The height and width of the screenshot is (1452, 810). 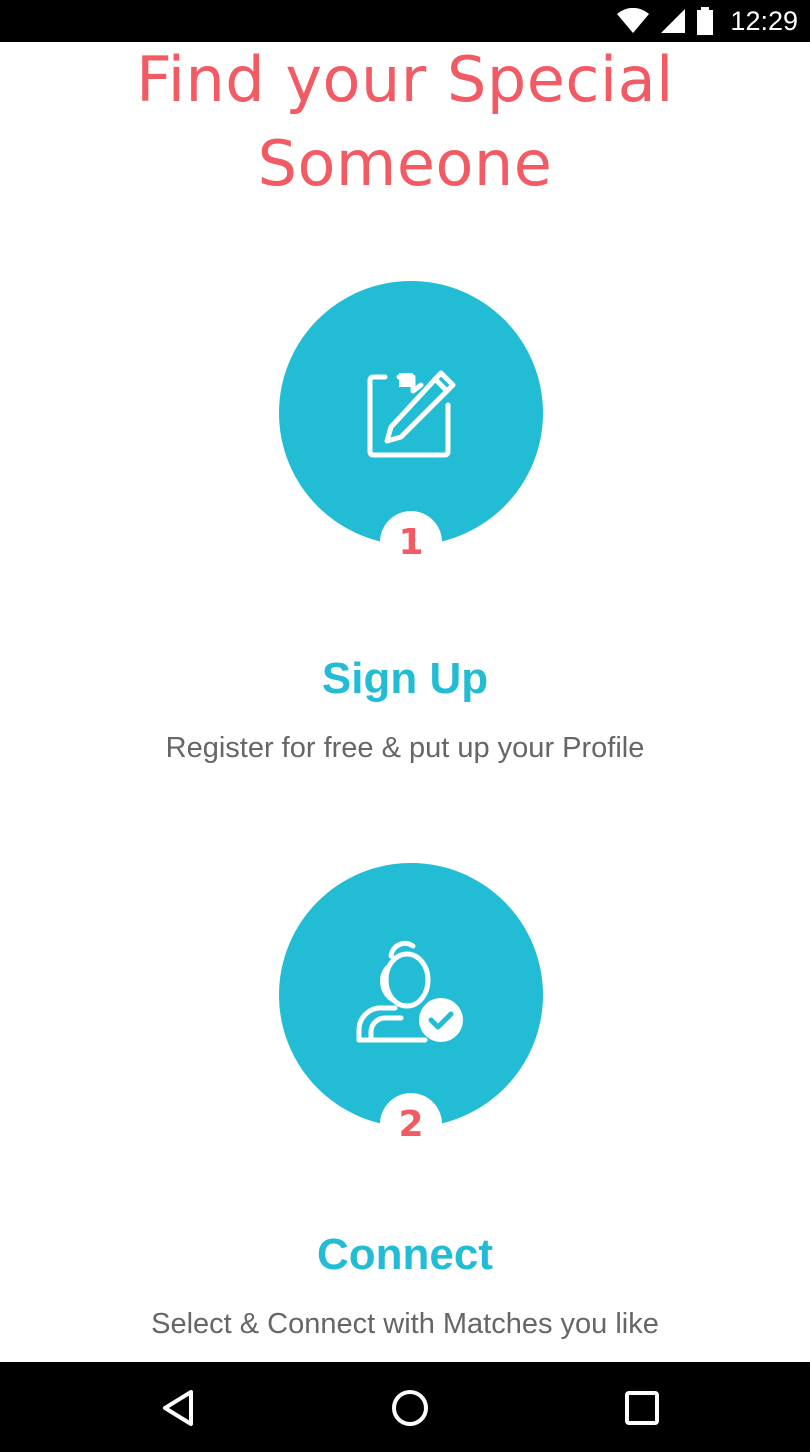 I want to click on page-title-line-2: Someone, so click(x=405, y=163).